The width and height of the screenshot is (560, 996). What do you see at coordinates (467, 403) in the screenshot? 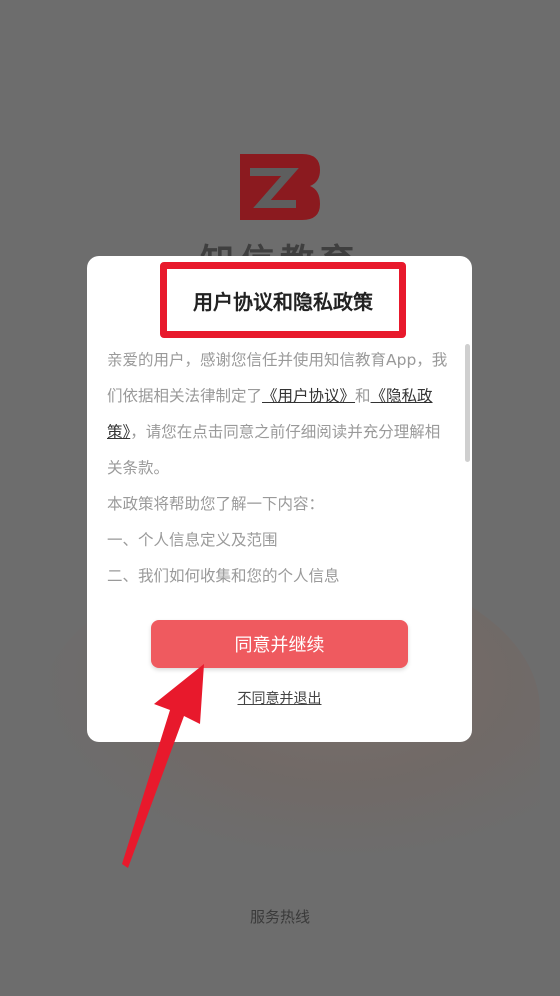
I see `scrollbar-thumb` at bounding box center [467, 403].